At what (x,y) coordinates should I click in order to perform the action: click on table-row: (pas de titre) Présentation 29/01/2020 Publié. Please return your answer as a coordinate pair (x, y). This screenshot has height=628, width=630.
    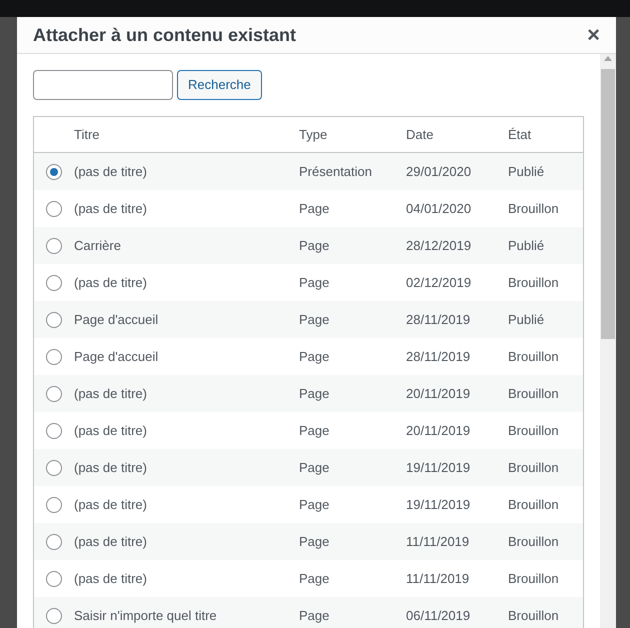
    Looking at the image, I should click on (308, 171).